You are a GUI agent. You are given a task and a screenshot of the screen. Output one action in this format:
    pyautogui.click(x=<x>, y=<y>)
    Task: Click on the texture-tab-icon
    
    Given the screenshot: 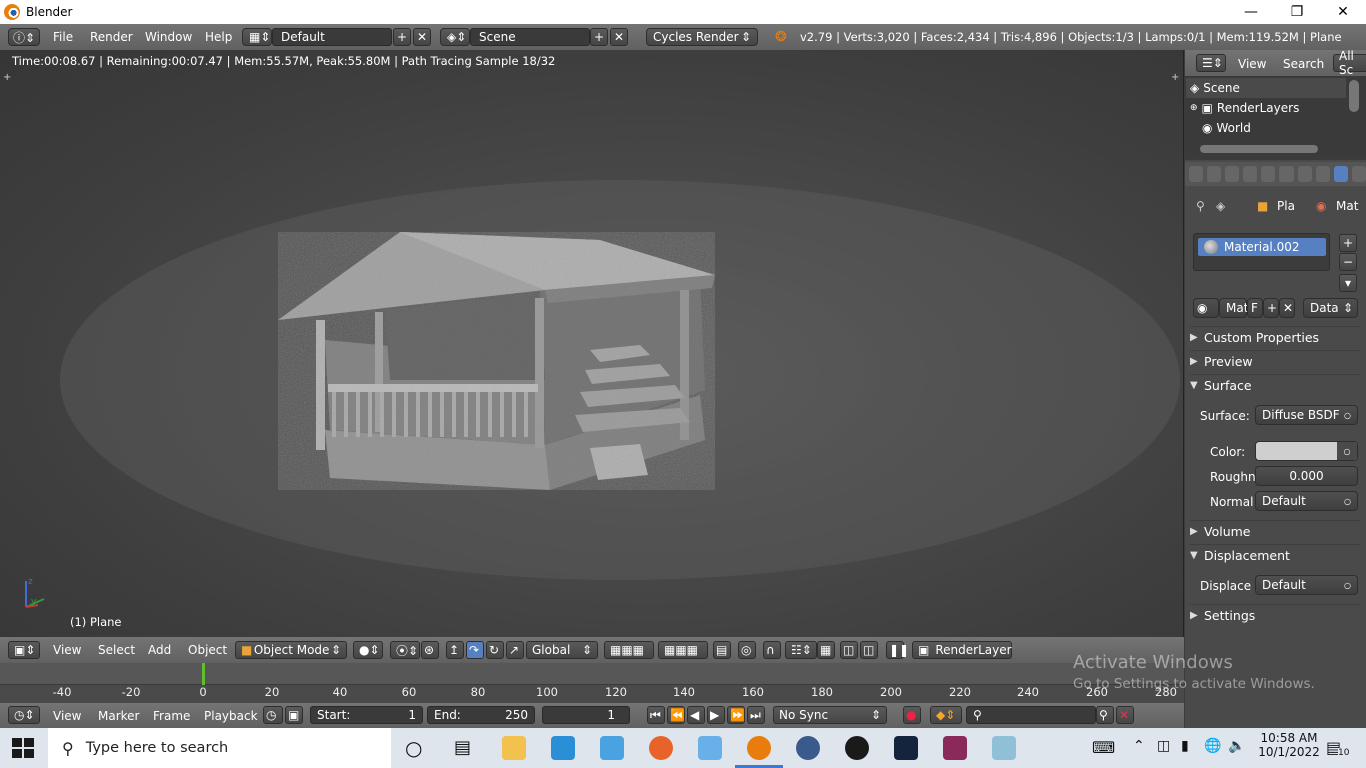 What is the action you would take?
    pyautogui.click(x=1358, y=174)
    